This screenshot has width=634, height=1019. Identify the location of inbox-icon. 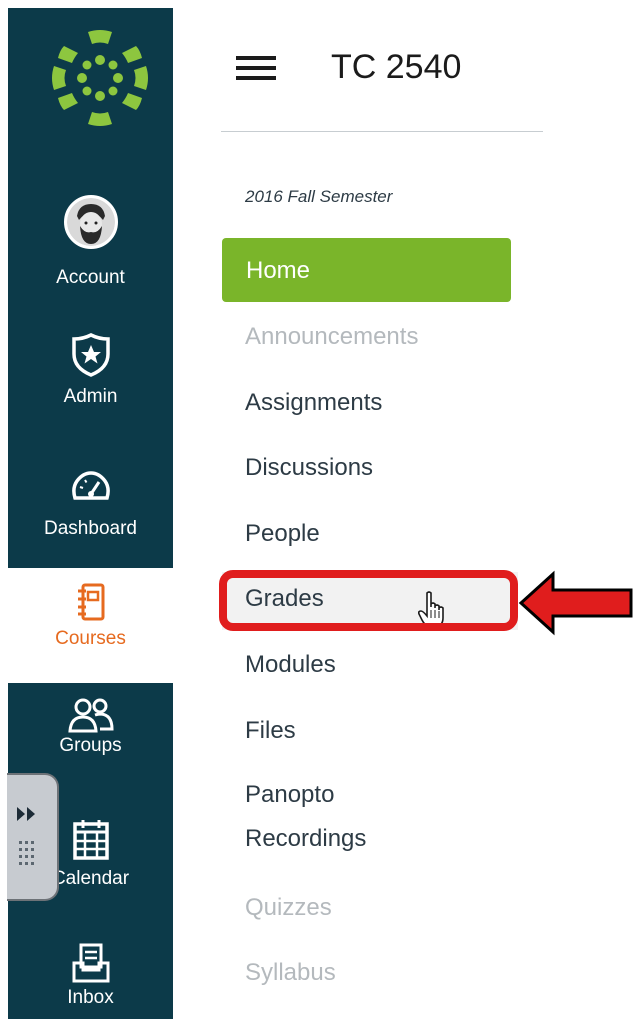
(90, 963).